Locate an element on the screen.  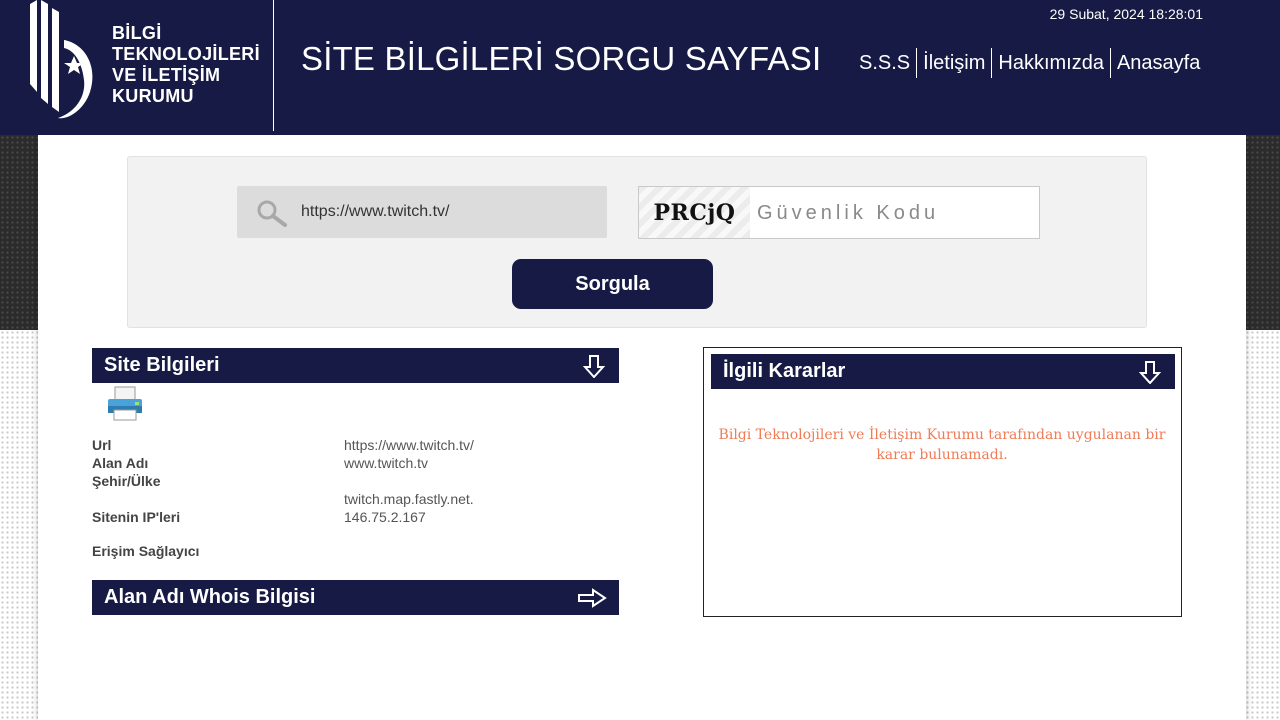
url-value: https://www.twitch.tv/ is located at coordinates (409, 445).